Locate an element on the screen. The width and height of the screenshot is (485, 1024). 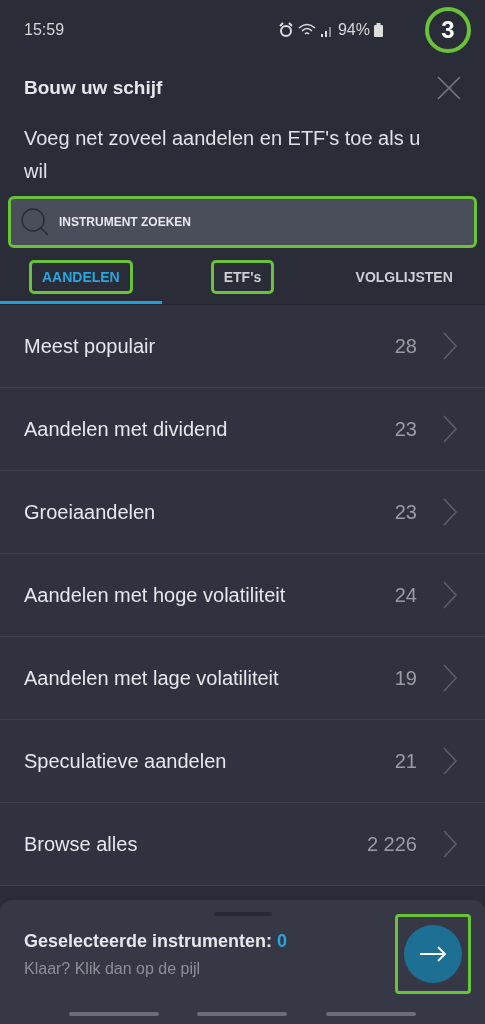
tab: ETF's is located at coordinates (242, 276).